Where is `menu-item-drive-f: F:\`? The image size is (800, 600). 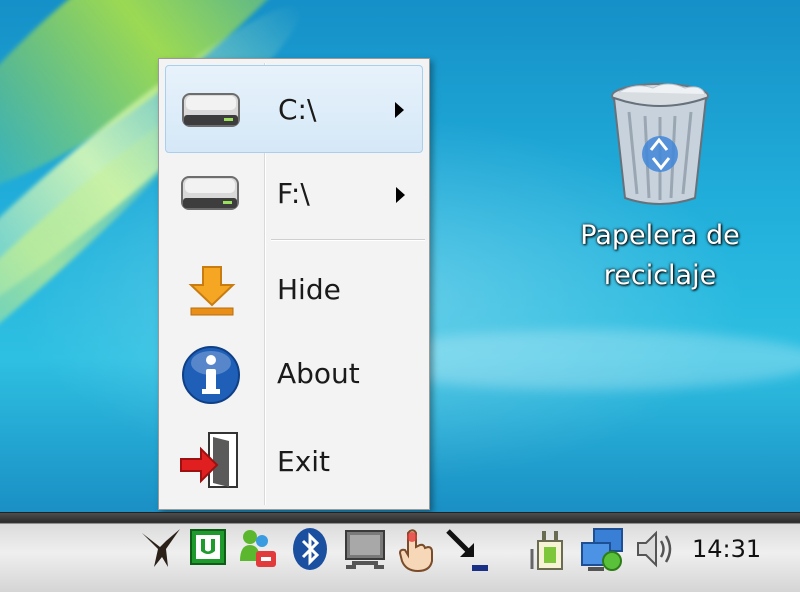
menu-item-drive-f: F:\ is located at coordinates (294, 195).